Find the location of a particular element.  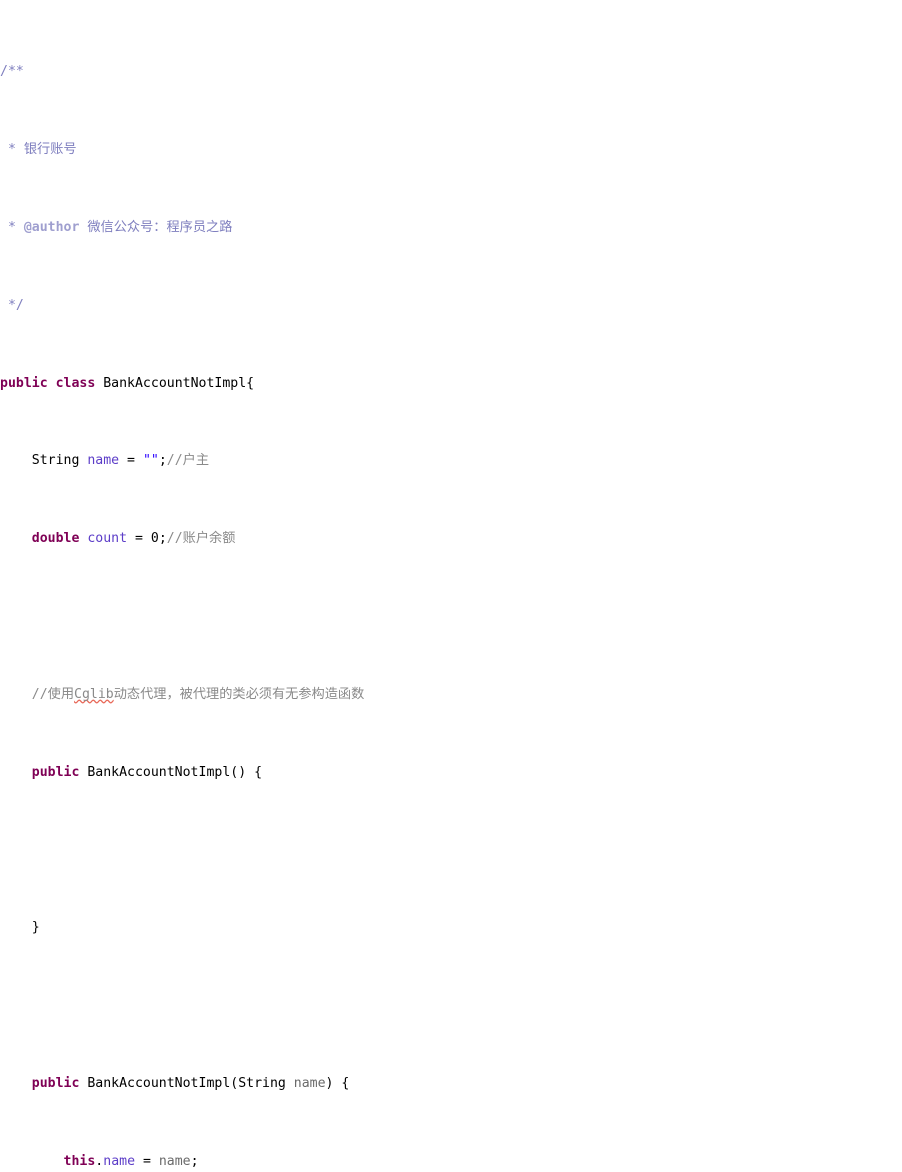

class-declaration-name: BankAccountNotImpl{ is located at coordinates (175, 383).